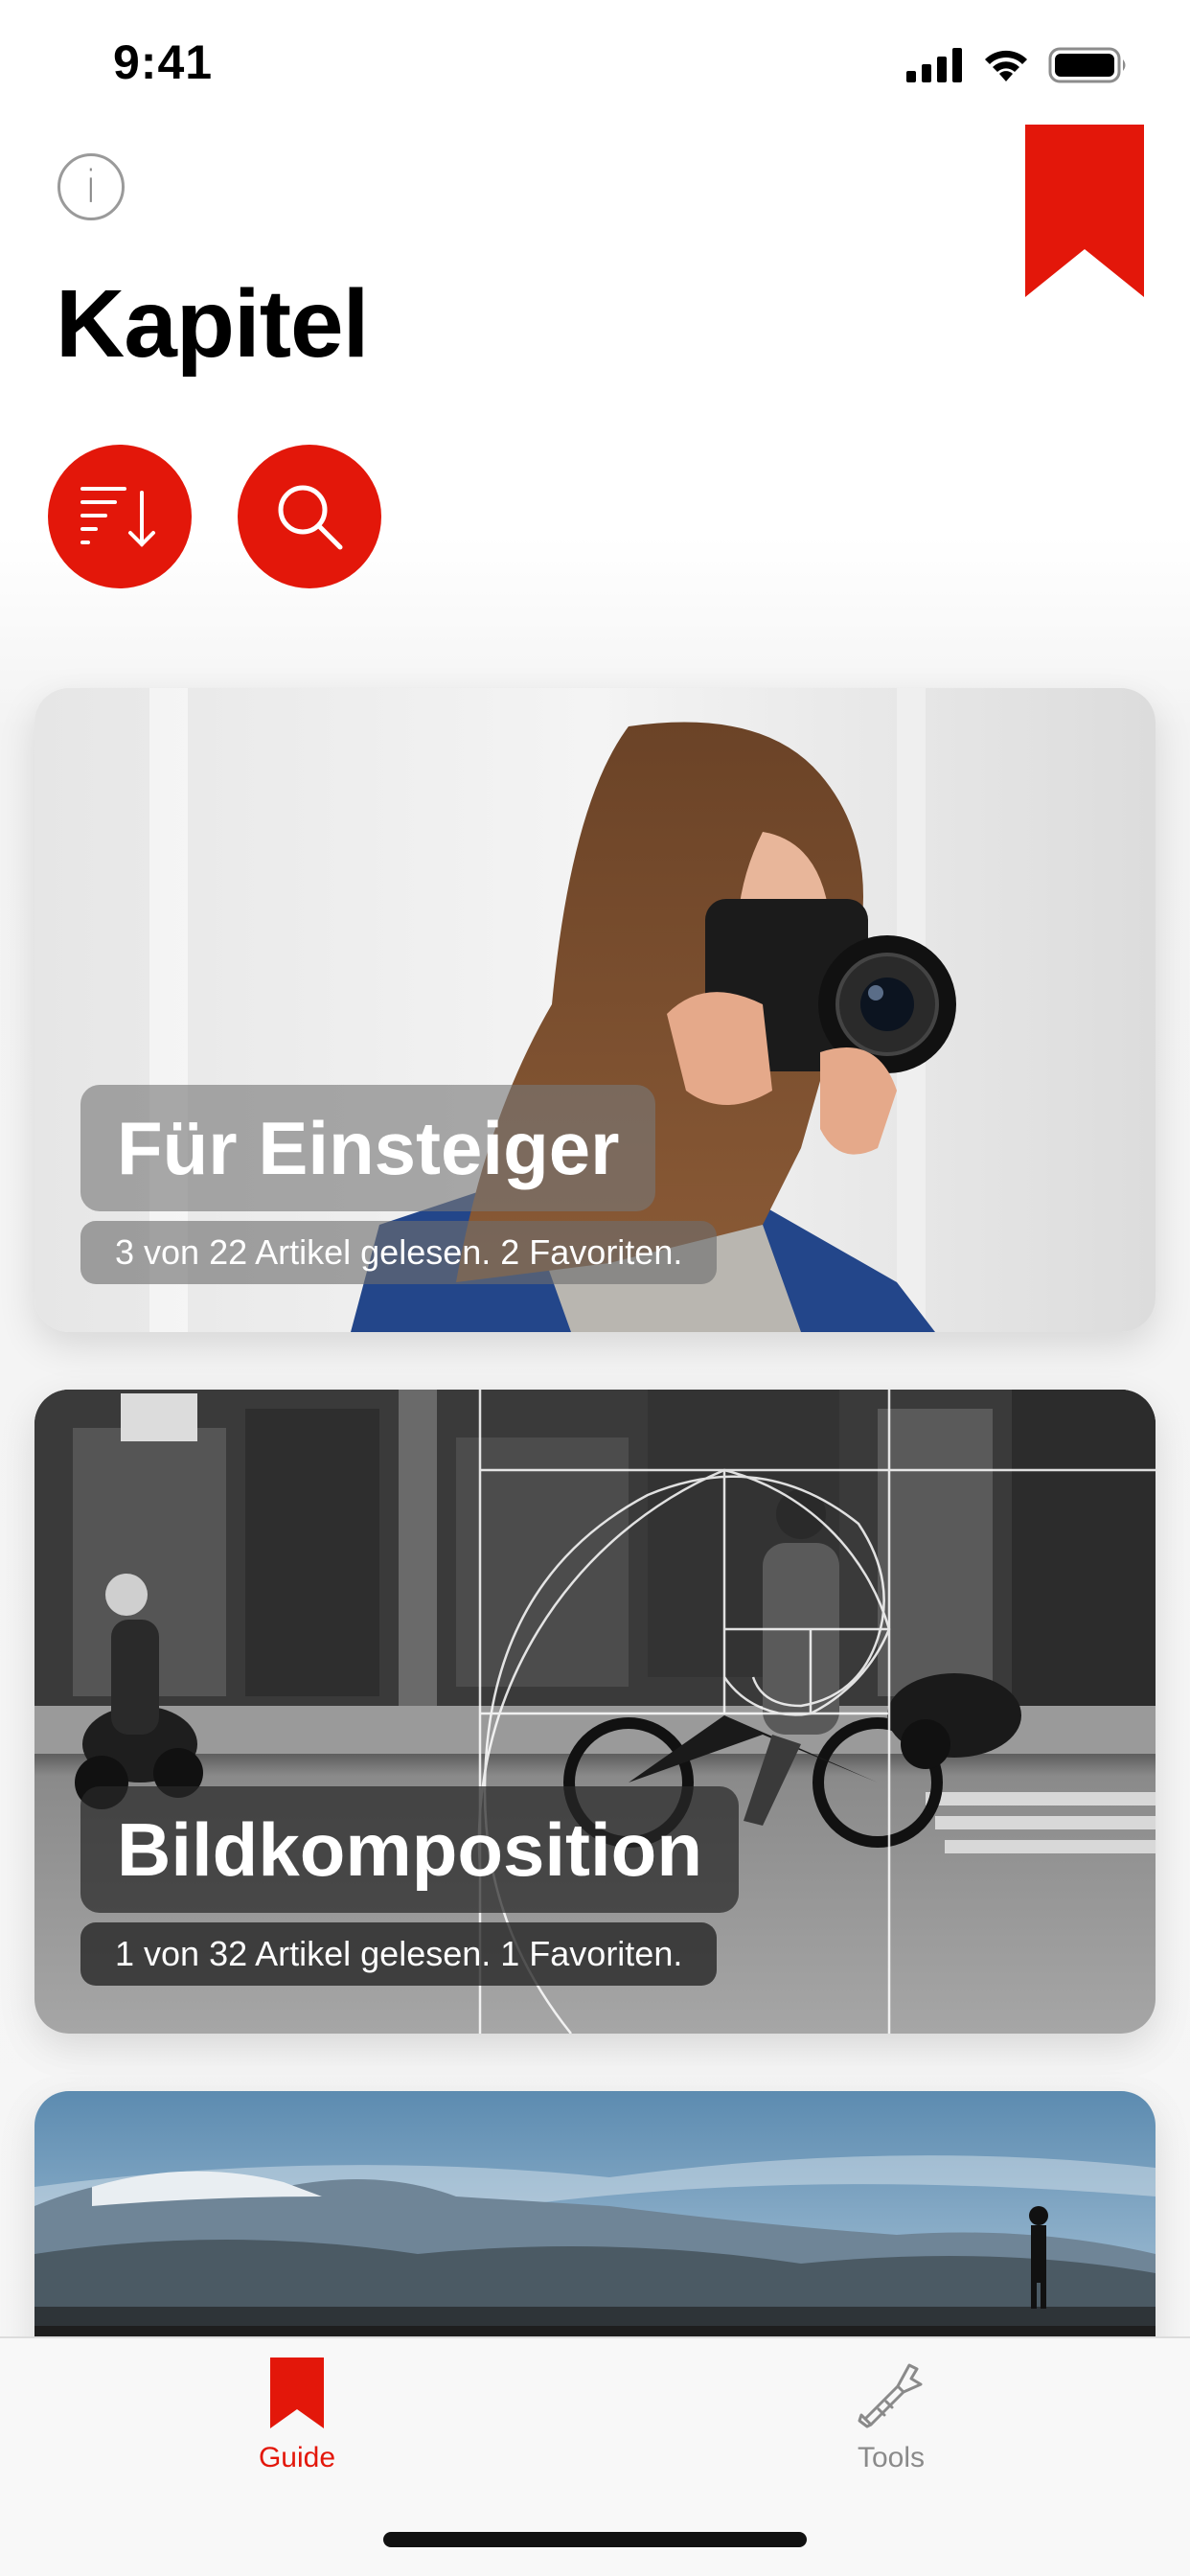  I want to click on tools-icon, so click(890, 2395).